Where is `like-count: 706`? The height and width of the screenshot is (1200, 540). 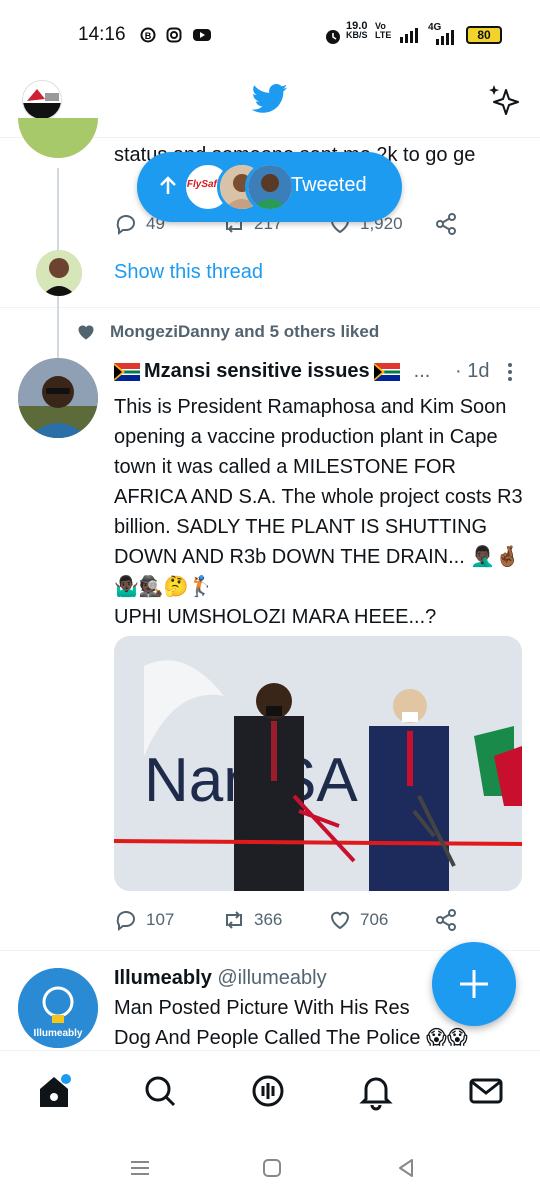 like-count: 706 is located at coordinates (374, 919).